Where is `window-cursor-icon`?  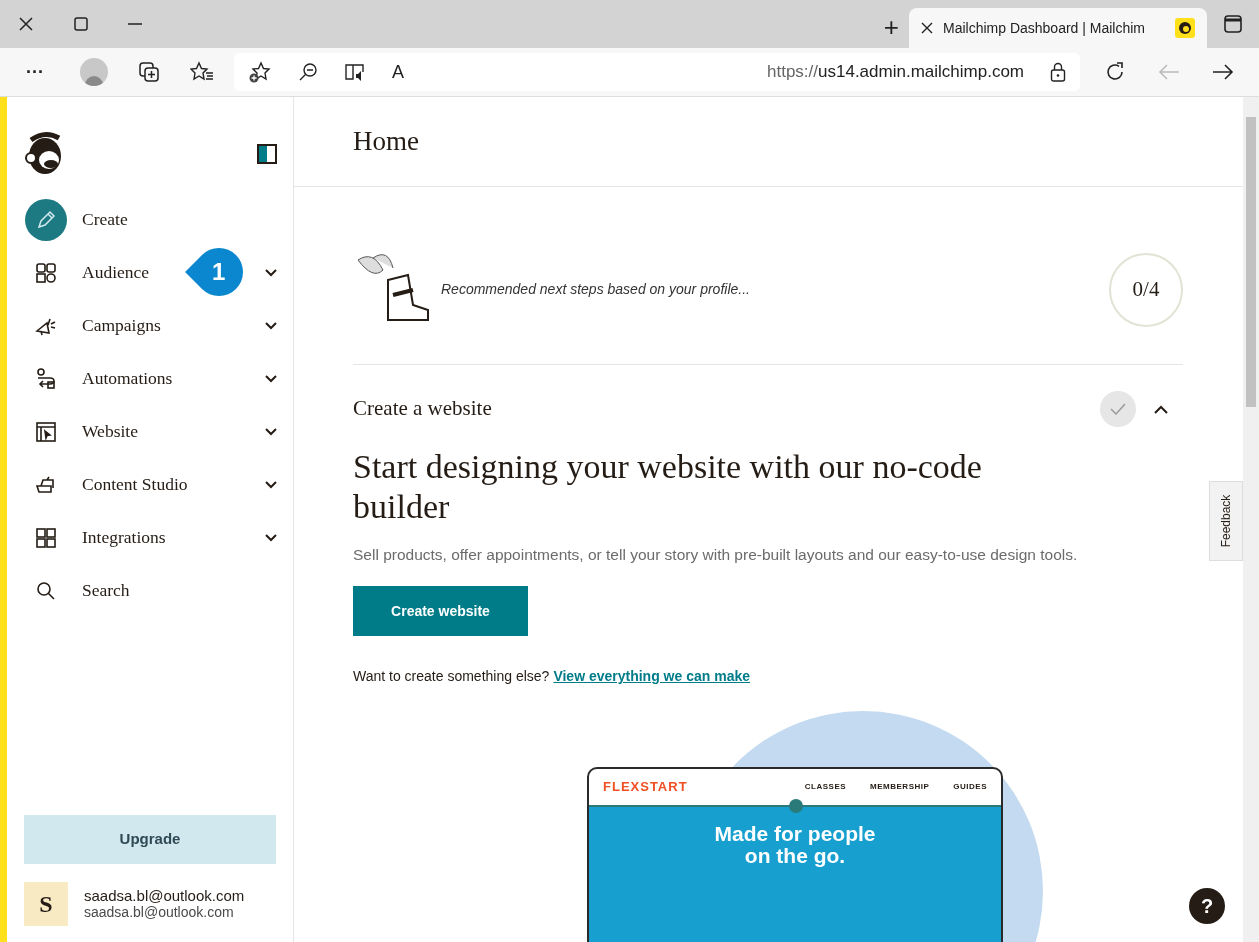
window-cursor-icon is located at coordinates (46, 431).